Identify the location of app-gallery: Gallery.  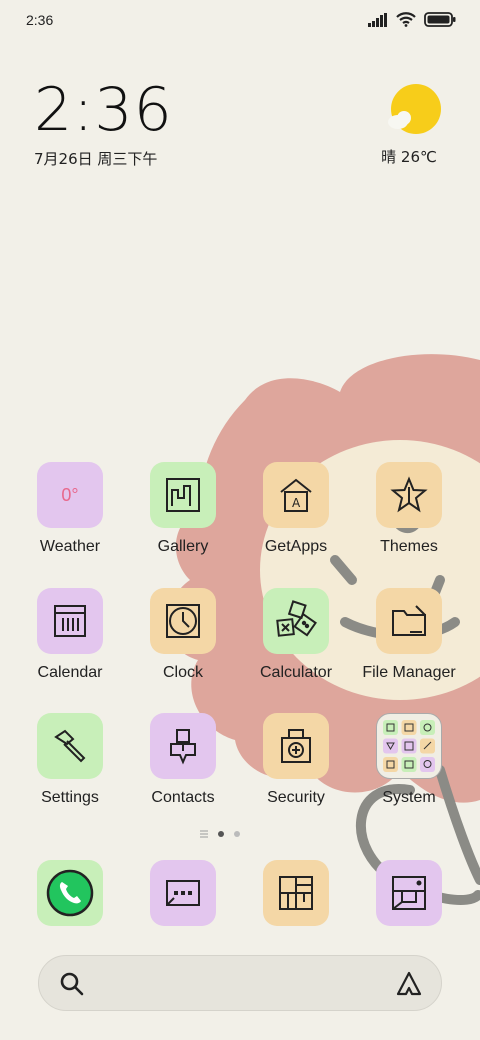
(183, 509).